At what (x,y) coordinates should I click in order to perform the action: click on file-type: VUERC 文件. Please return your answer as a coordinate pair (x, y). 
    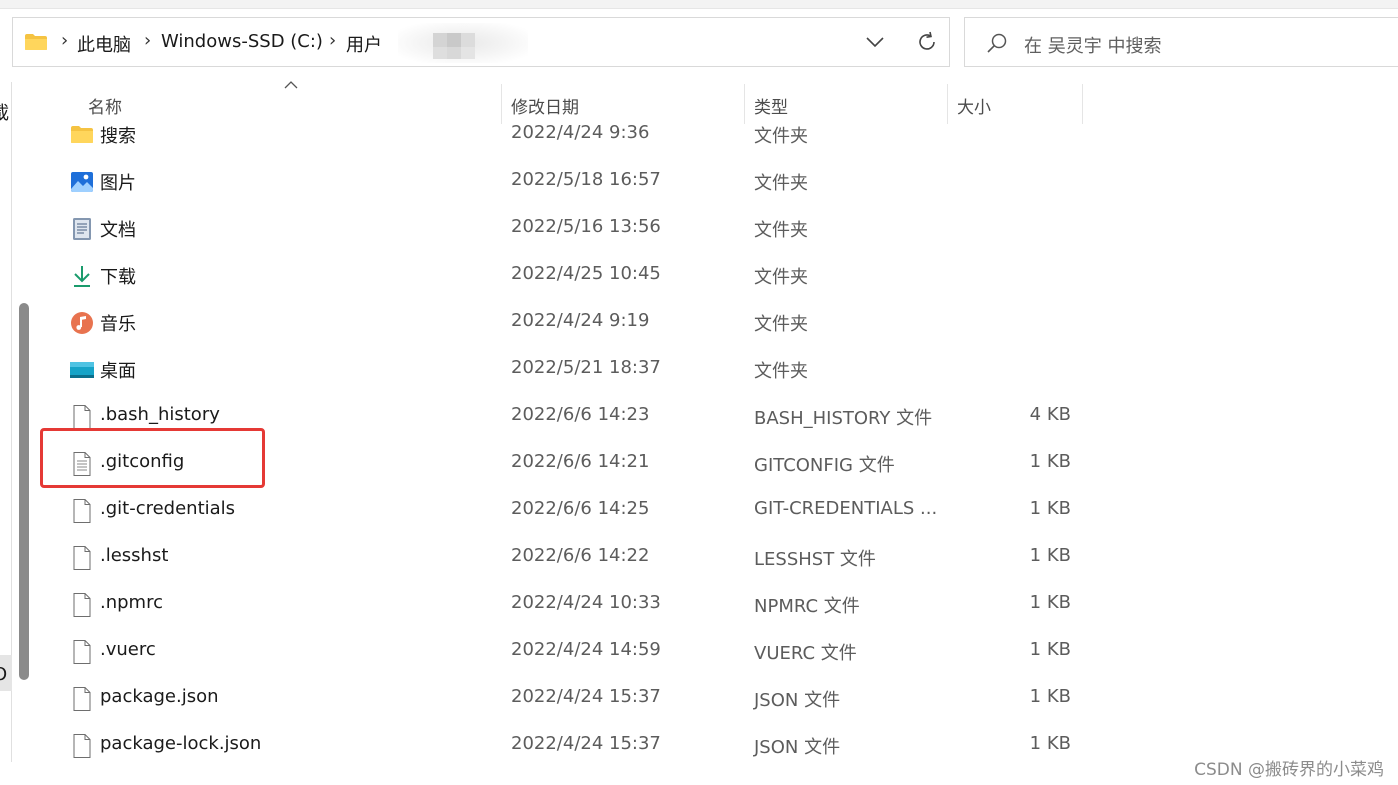
    Looking at the image, I should click on (805, 653).